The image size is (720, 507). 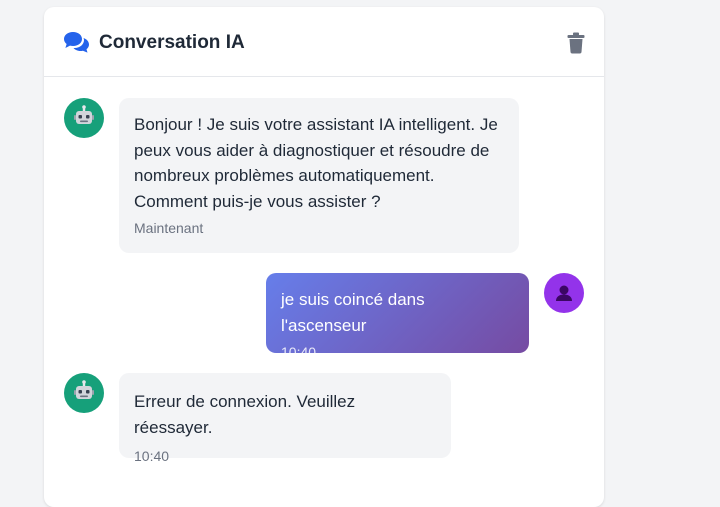 I want to click on user-message: je suis coincé dans l'ascenseur 10:40, so click(x=397, y=316).